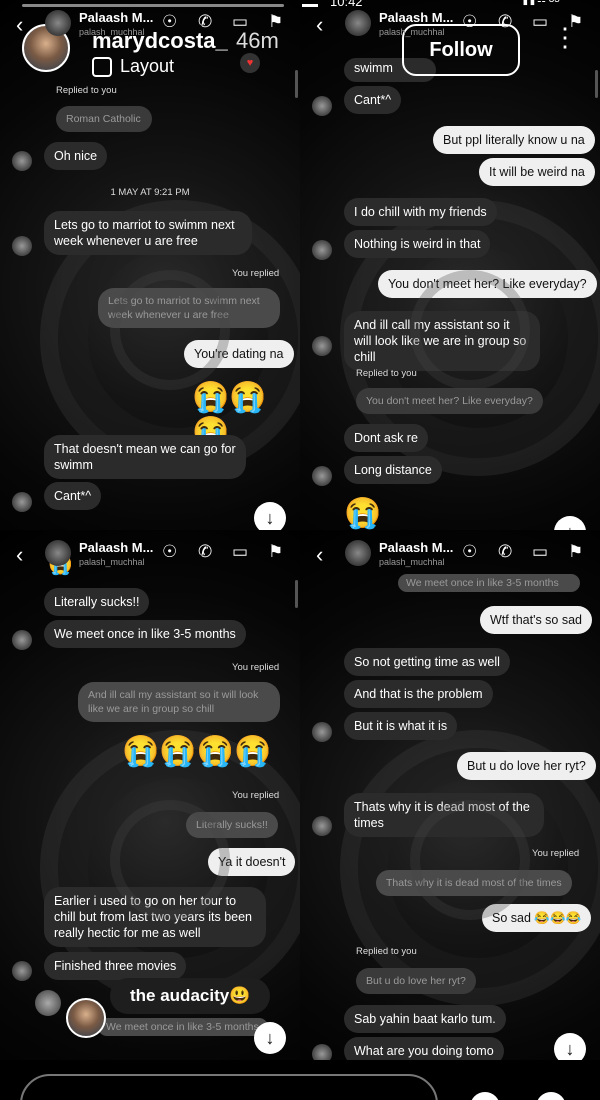  I want to click on reply-meta: Replied to you, so click(386, 373).